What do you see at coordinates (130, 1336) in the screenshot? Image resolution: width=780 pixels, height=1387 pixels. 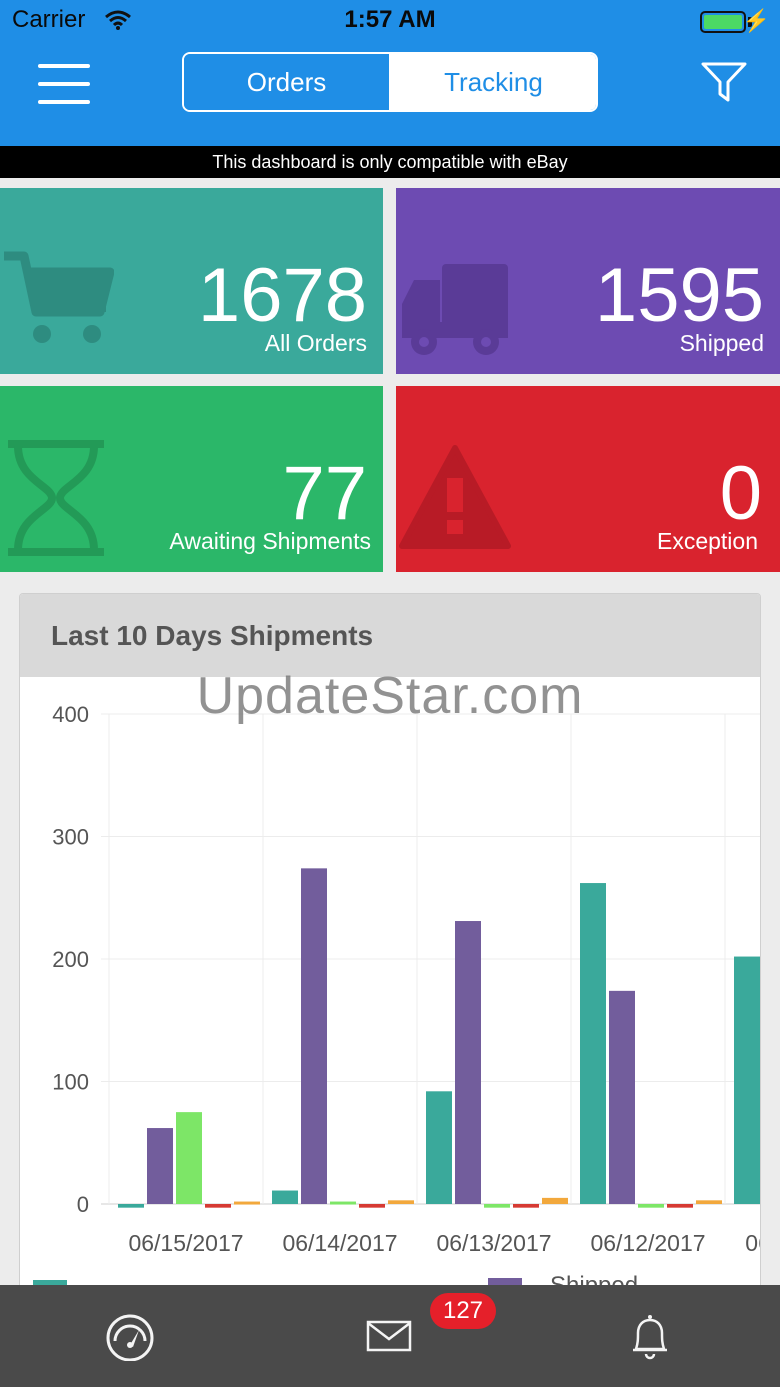 I see `dashboard-tab-icon` at bounding box center [130, 1336].